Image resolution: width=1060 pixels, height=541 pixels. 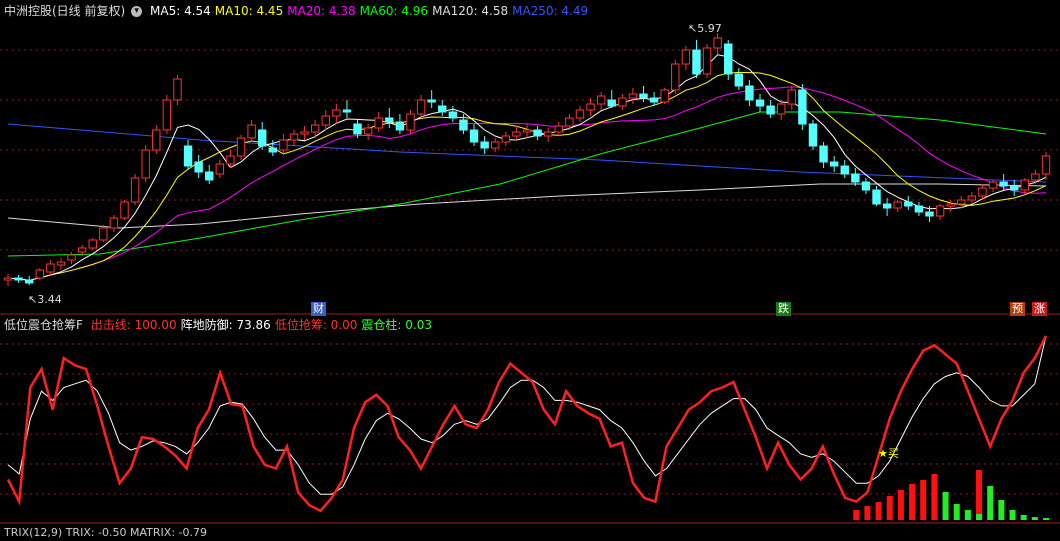 I want to click on tag-die: 跌, so click(x=783, y=309).